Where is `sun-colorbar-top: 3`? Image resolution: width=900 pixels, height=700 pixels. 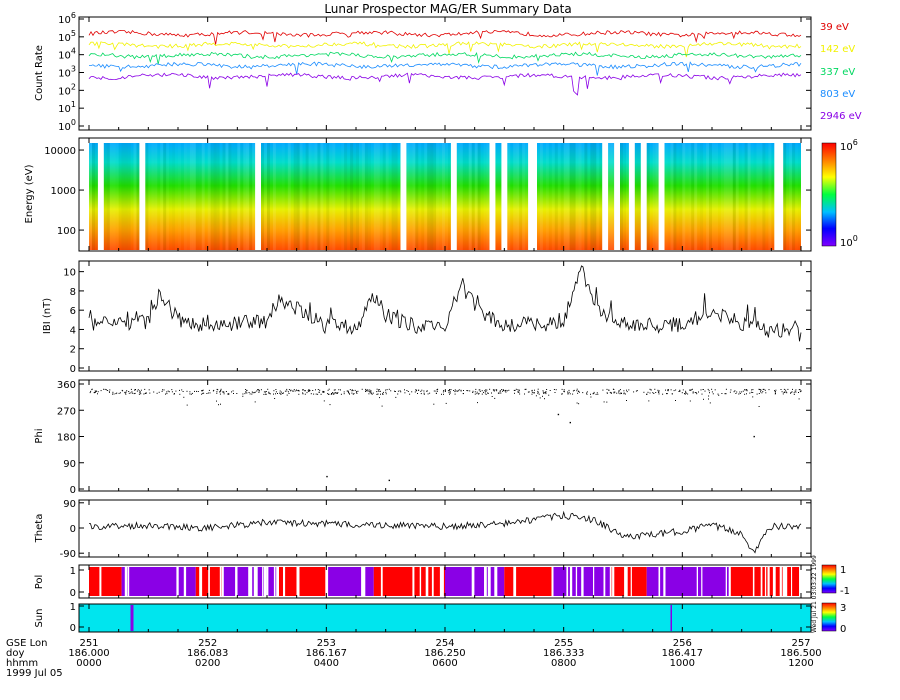
sun-colorbar-top: 3 is located at coordinates (843, 608).